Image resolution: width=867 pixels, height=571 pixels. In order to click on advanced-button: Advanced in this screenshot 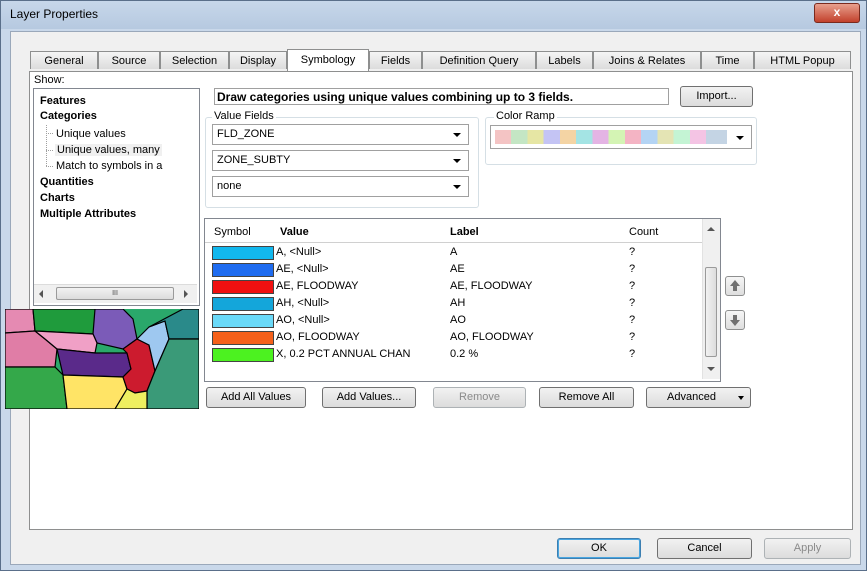, I will do `click(698, 397)`.